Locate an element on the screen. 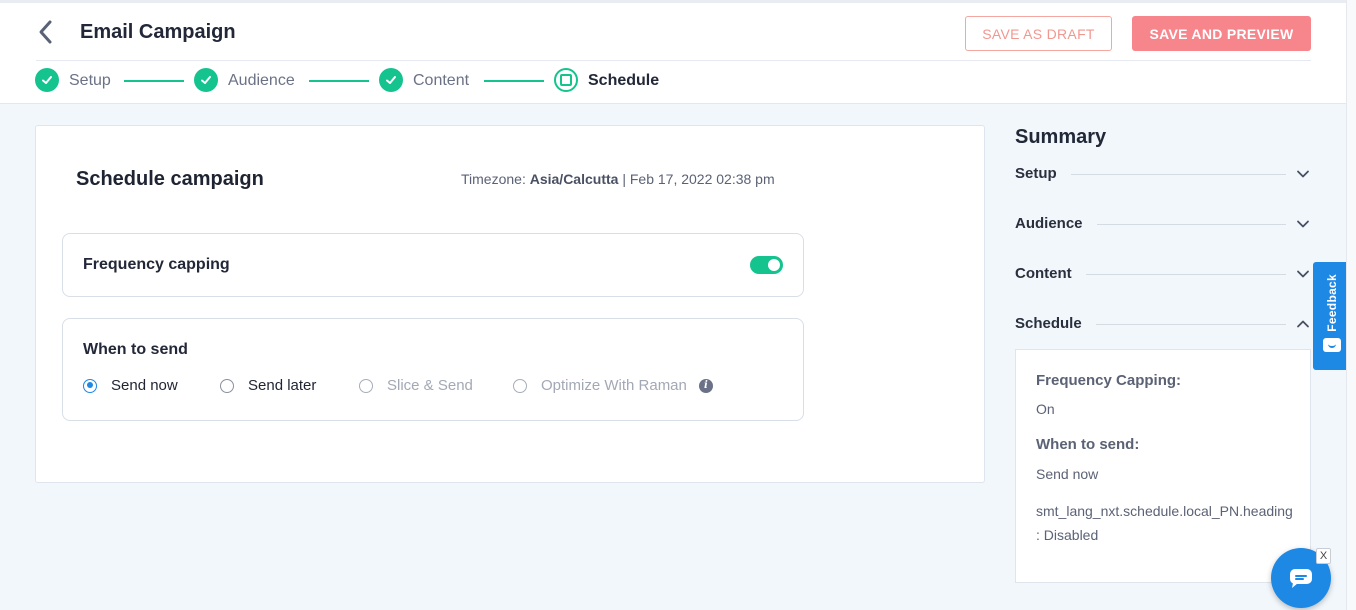 This screenshot has width=1356, height=610. summary-when-heading: When to send: is located at coordinates (1088, 444).